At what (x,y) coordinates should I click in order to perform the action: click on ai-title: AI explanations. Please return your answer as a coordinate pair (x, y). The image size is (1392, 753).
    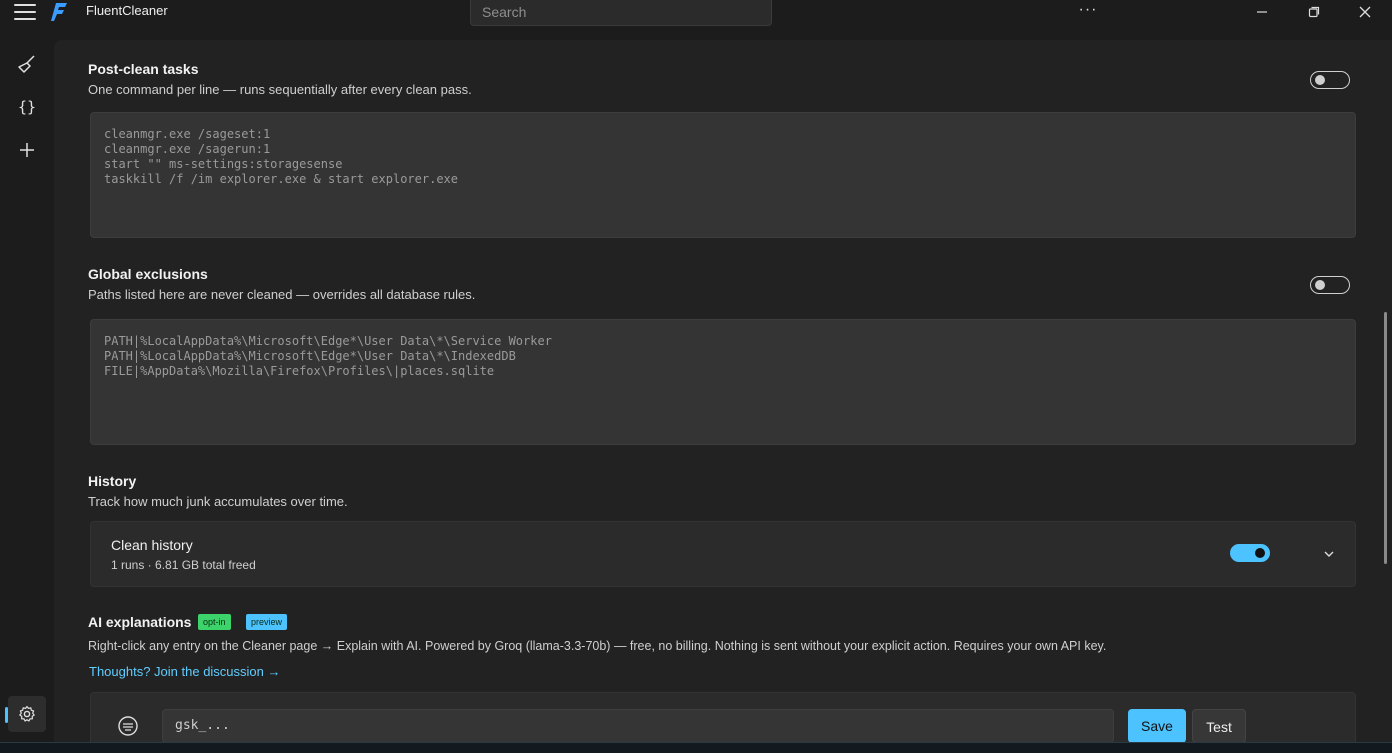
    Looking at the image, I should click on (140, 622).